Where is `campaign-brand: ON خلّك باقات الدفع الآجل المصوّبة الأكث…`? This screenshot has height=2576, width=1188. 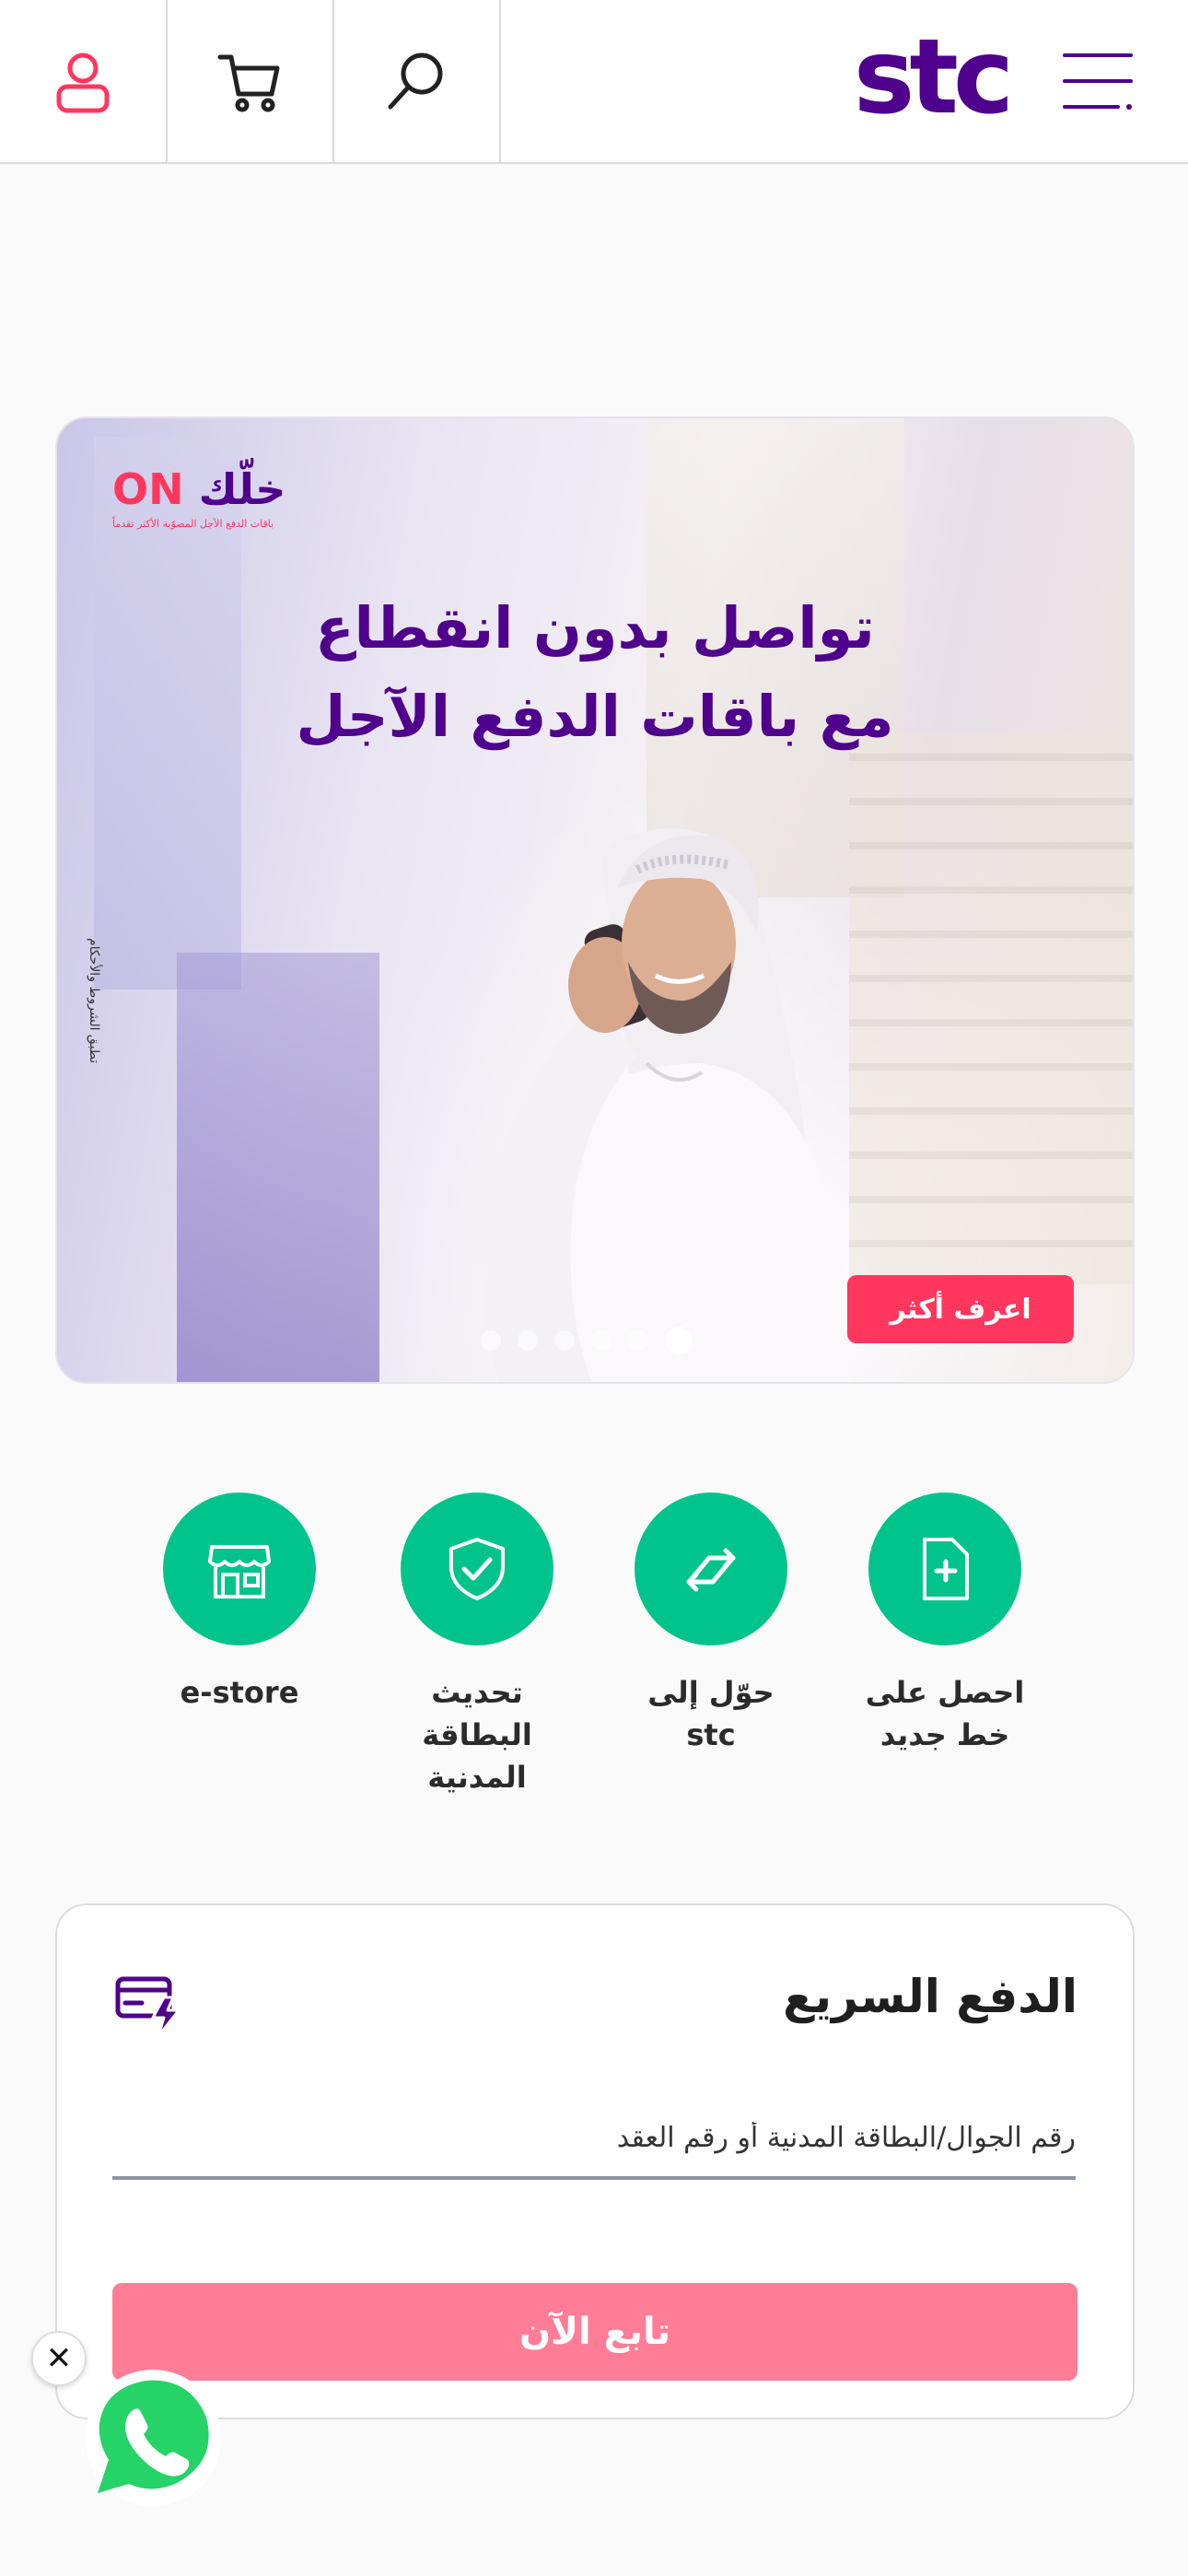
campaign-brand: ON خلّك باقات الدفع الآجل المصوّبة الأكث… is located at coordinates (198, 497).